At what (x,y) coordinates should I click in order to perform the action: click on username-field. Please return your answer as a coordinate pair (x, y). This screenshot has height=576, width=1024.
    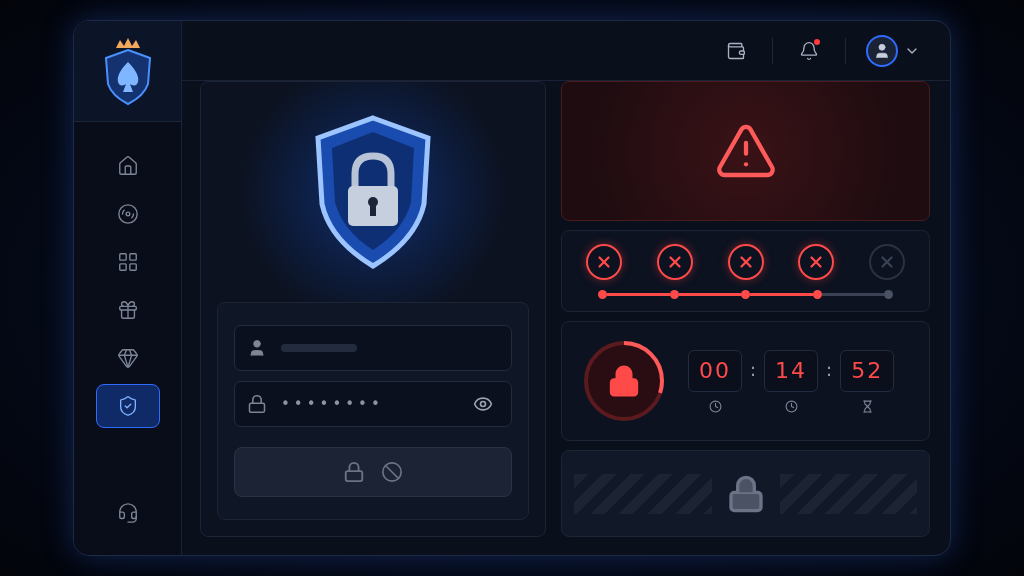
    Looking at the image, I should click on (373, 348).